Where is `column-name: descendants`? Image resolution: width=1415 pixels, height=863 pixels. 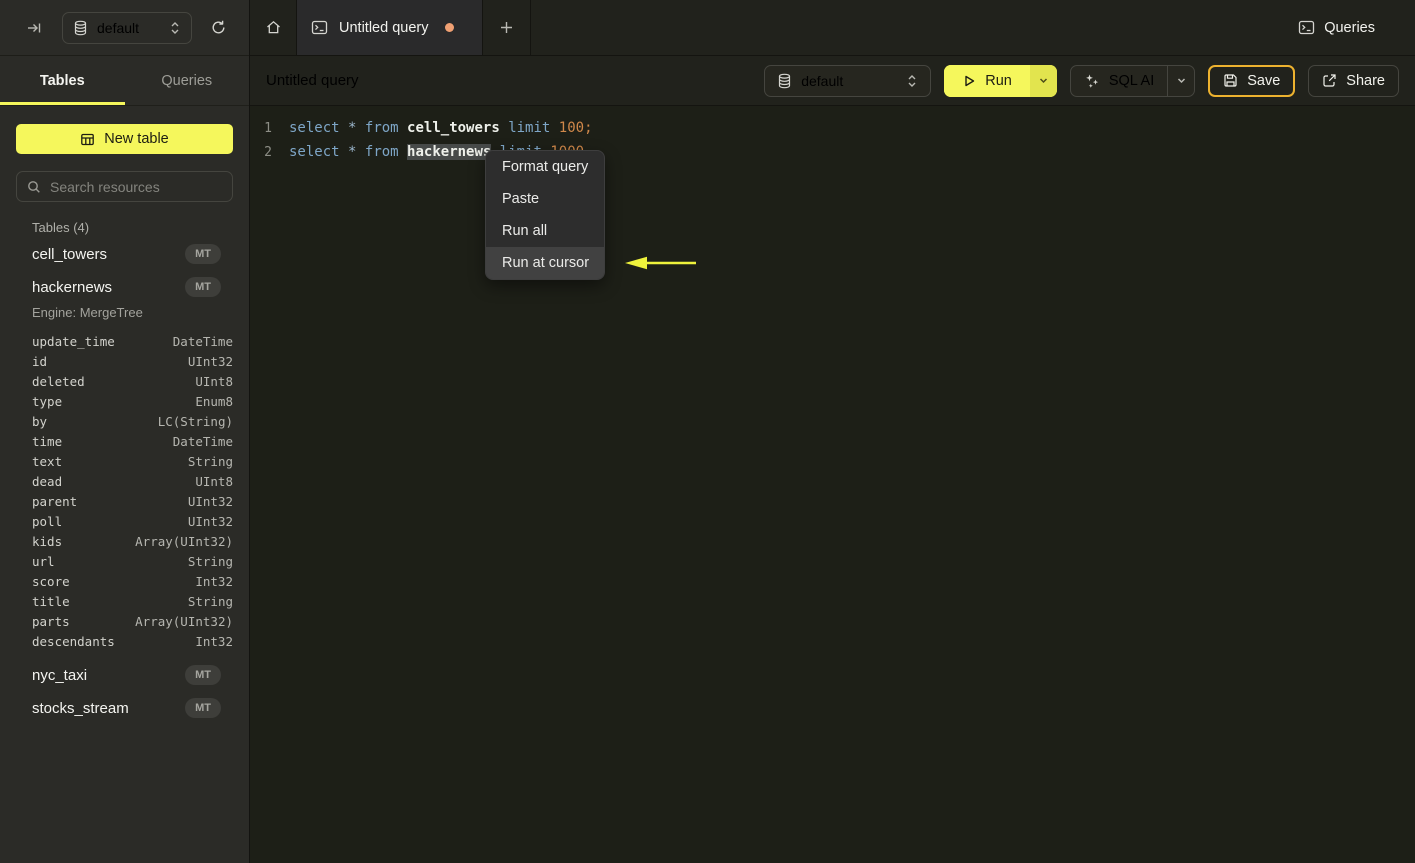 column-name: descendants is located at coordinates (73, 641).